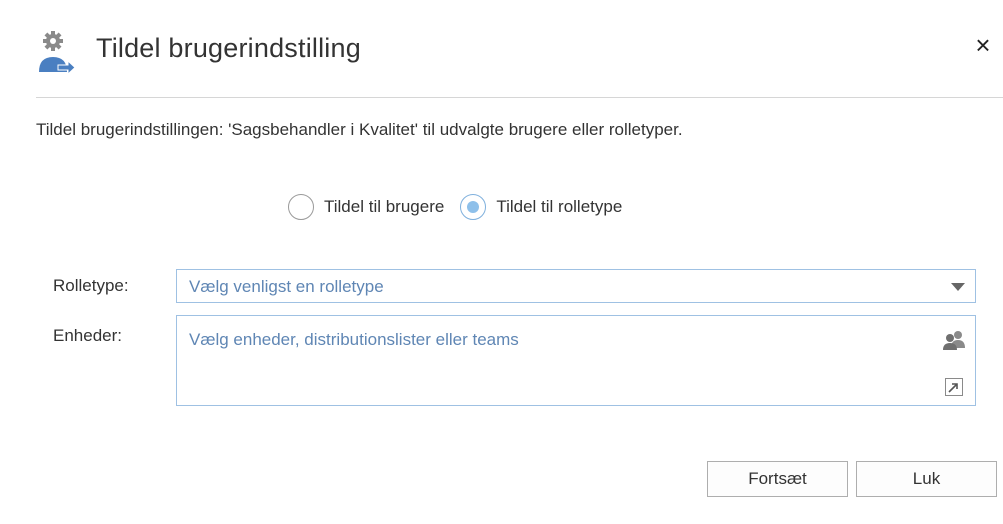 The height and width of the screenshot is (524, 1003). What do you see at coordinates (473, 207) in the screenshot?
I see `radio-button-checked` at bounding box center [473, 207].